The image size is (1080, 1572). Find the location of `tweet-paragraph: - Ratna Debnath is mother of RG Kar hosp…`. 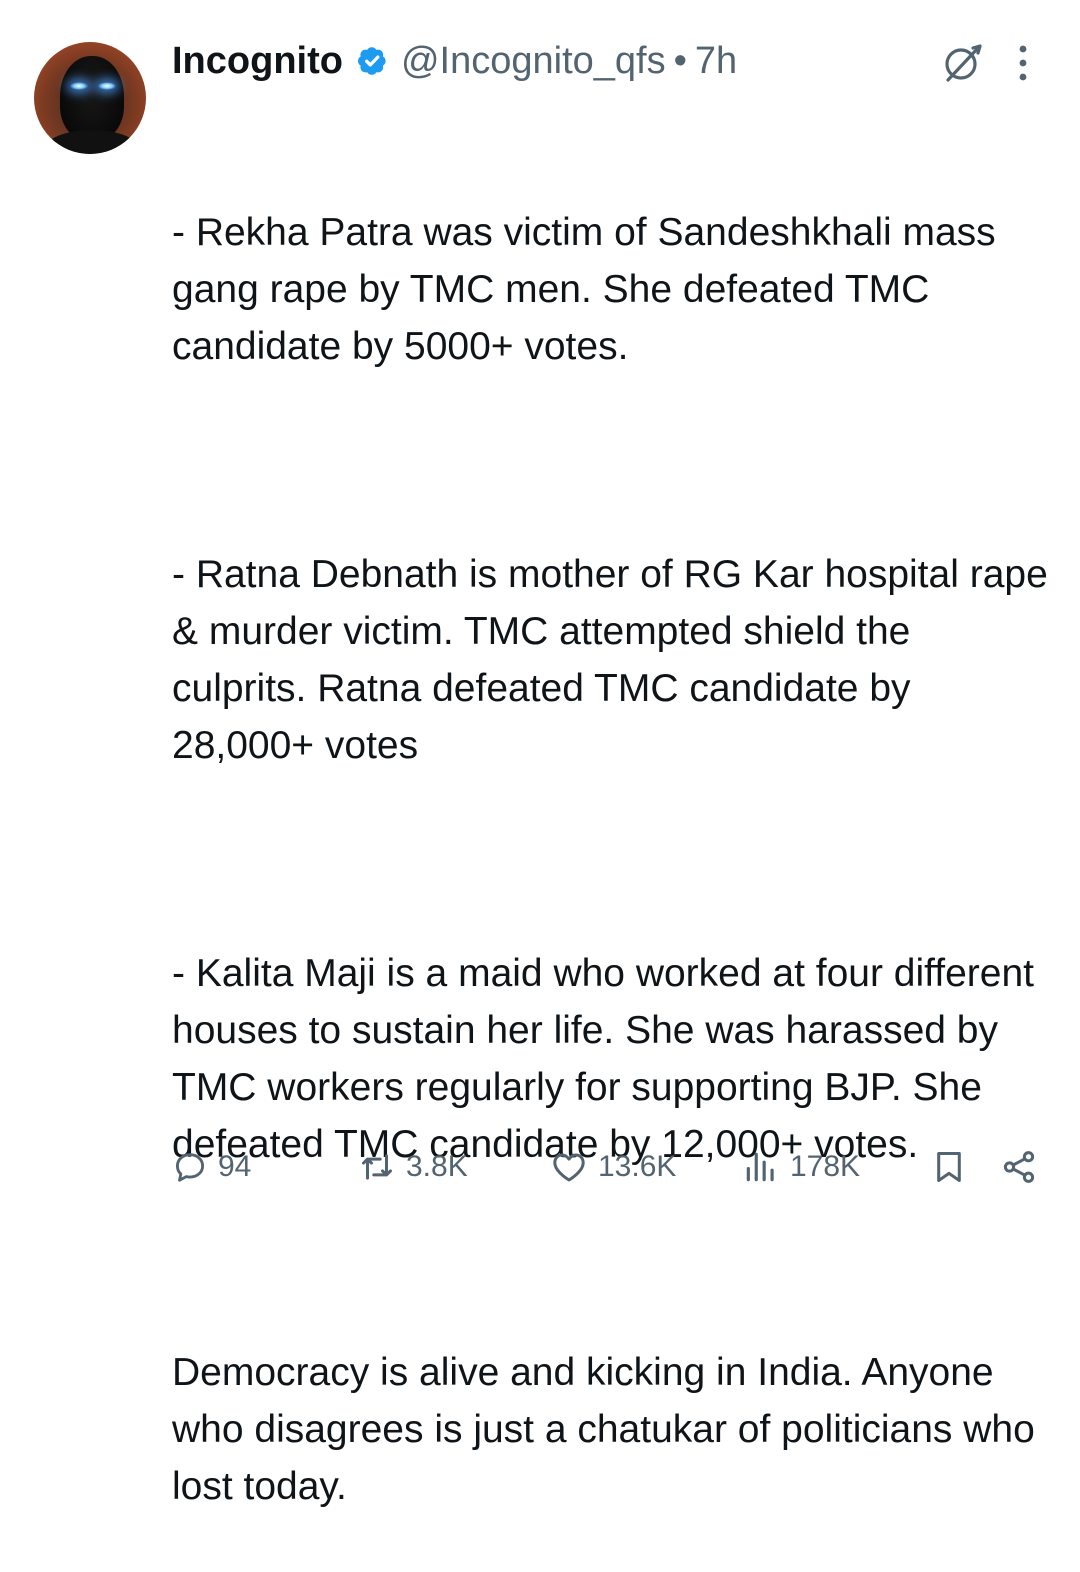

tweet-paragraph: - Ratna Debnath is mother of RG Kar hosp… is located at coordinates (615, 660).